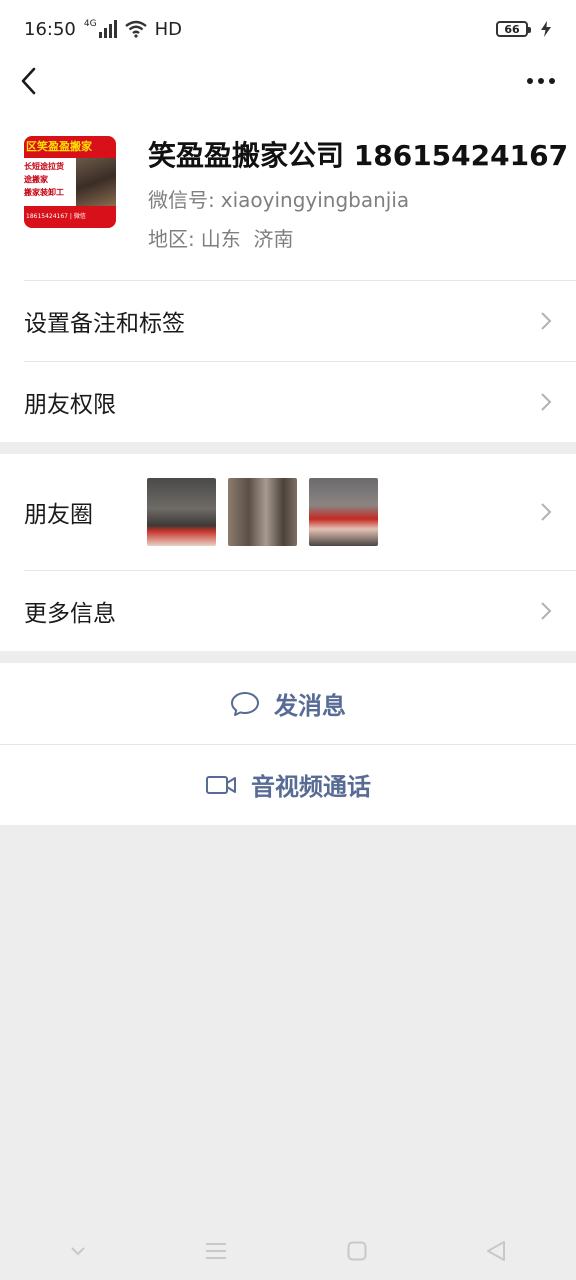 The image size is (576, 1280). I want to click on moments-row: 朋友圈, so click(288, 512).